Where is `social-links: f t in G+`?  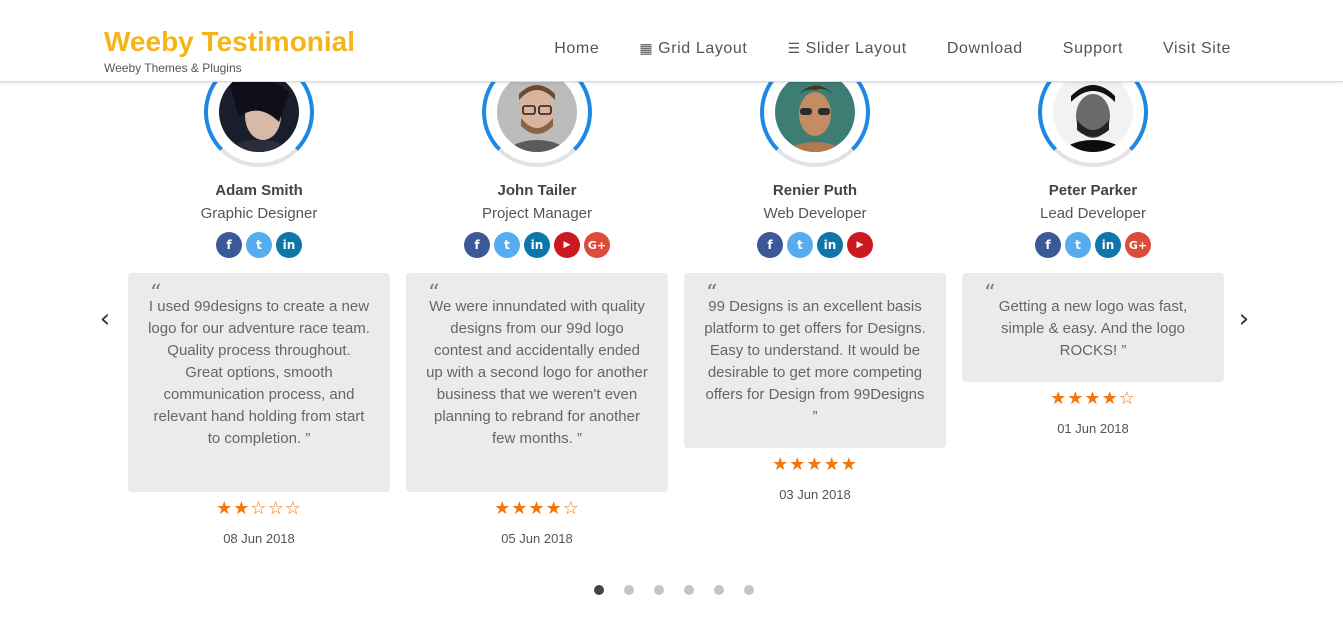
social-links: f t in G+ is located at coordinates (1093, 245).